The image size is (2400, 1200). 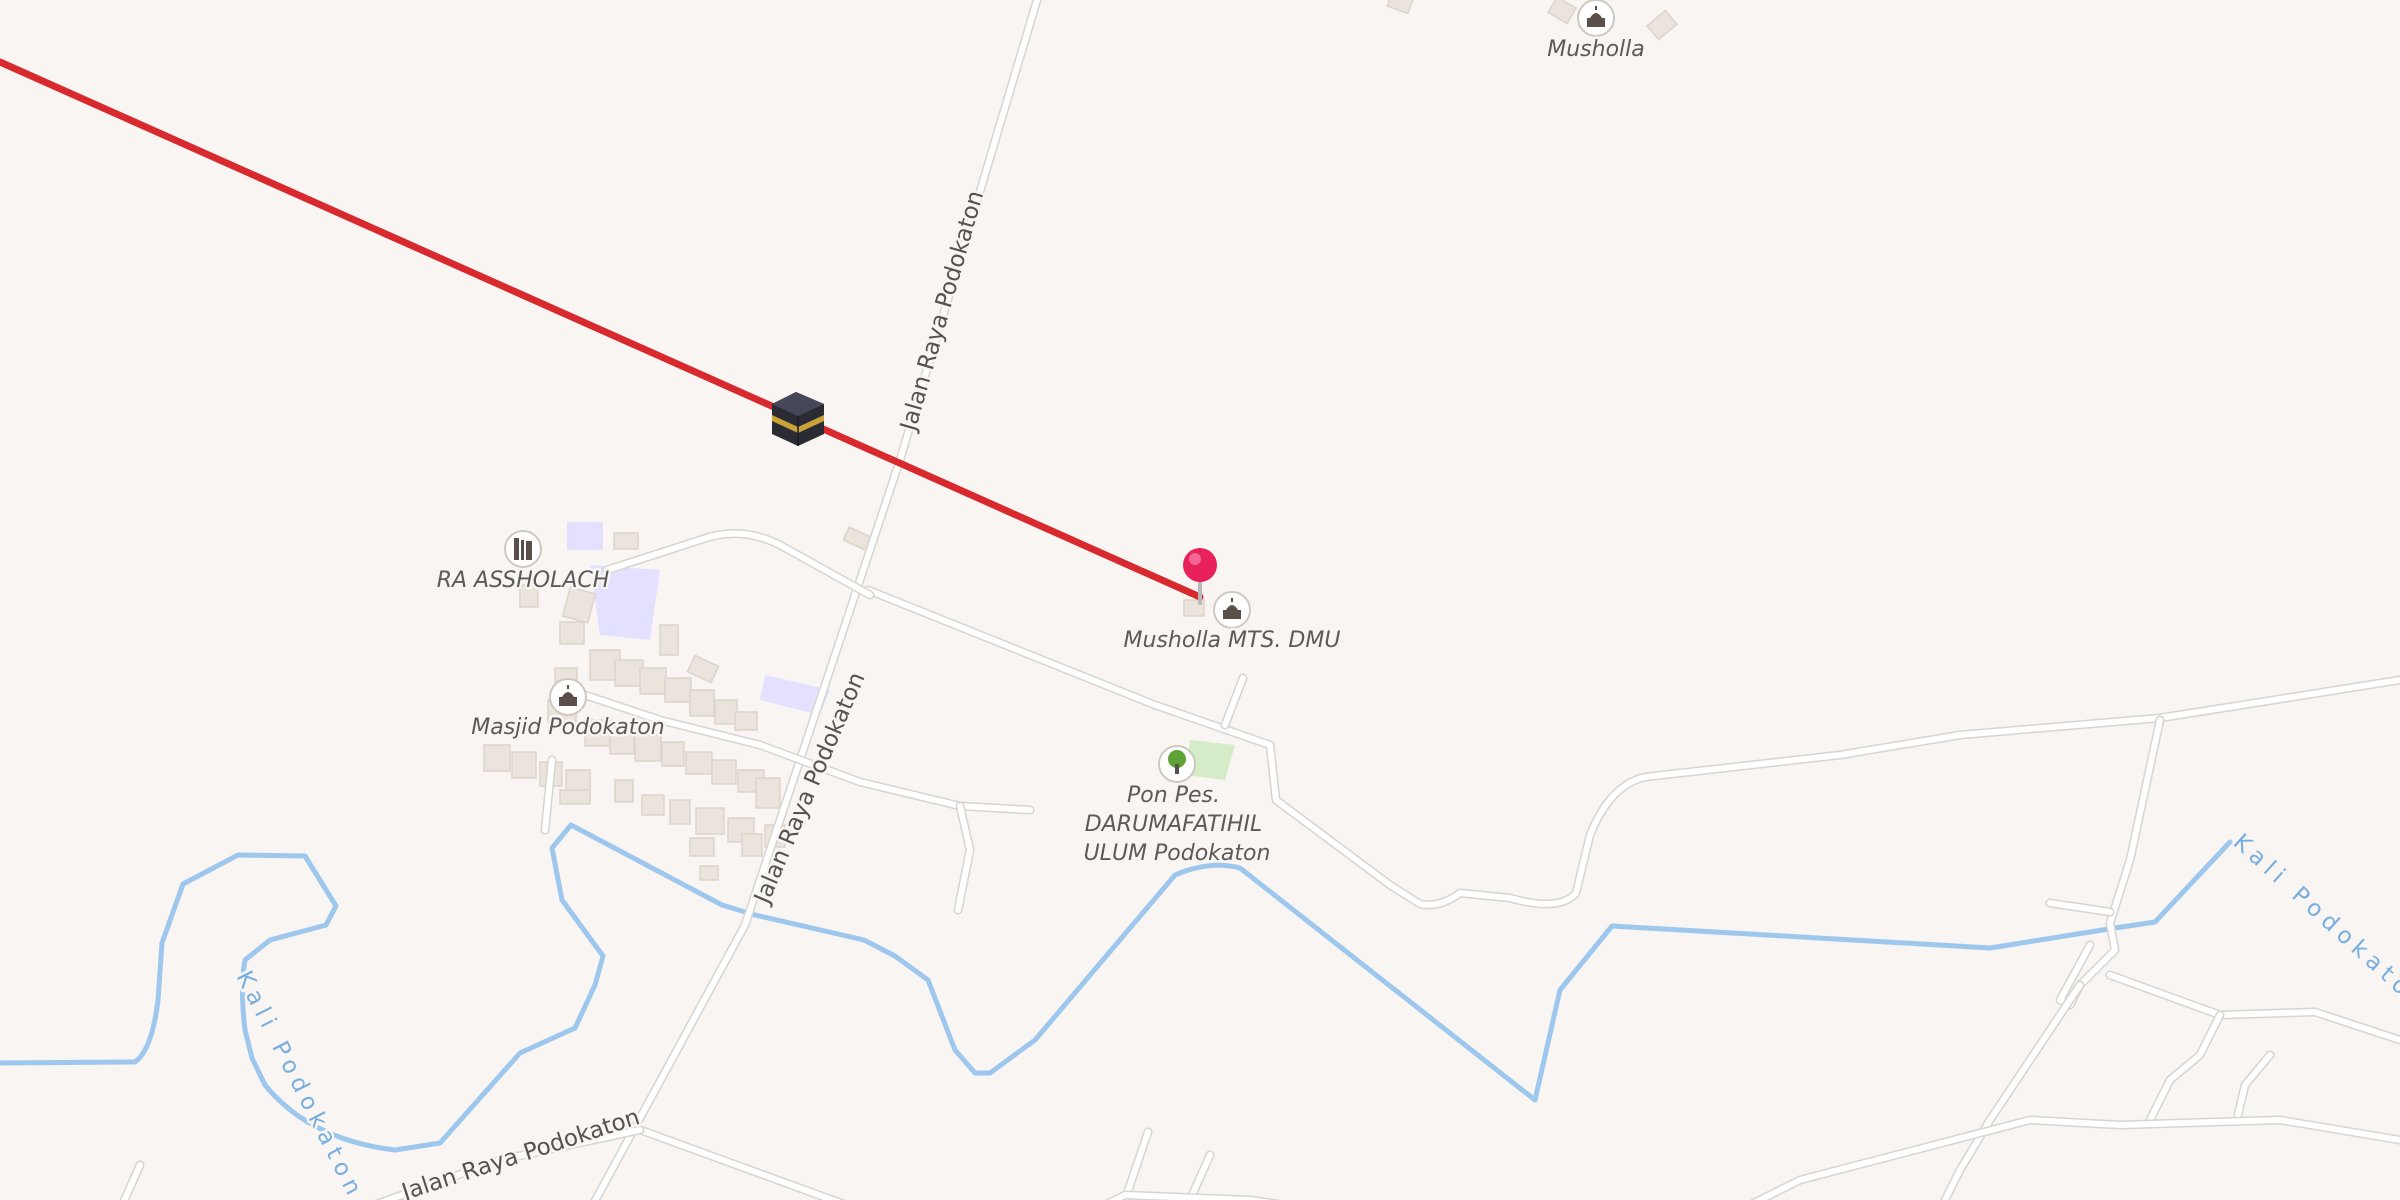 What do you see at coordinates (523, 549) in the screenshot?
I see `school-icon` at bounding box center [523, 549].